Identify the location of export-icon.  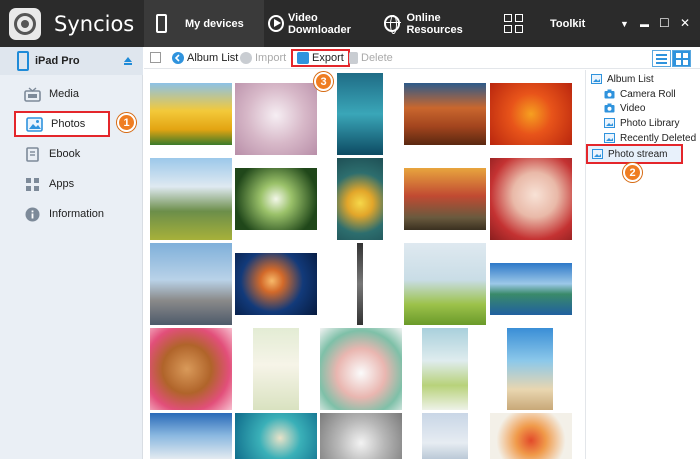
(303, 58).